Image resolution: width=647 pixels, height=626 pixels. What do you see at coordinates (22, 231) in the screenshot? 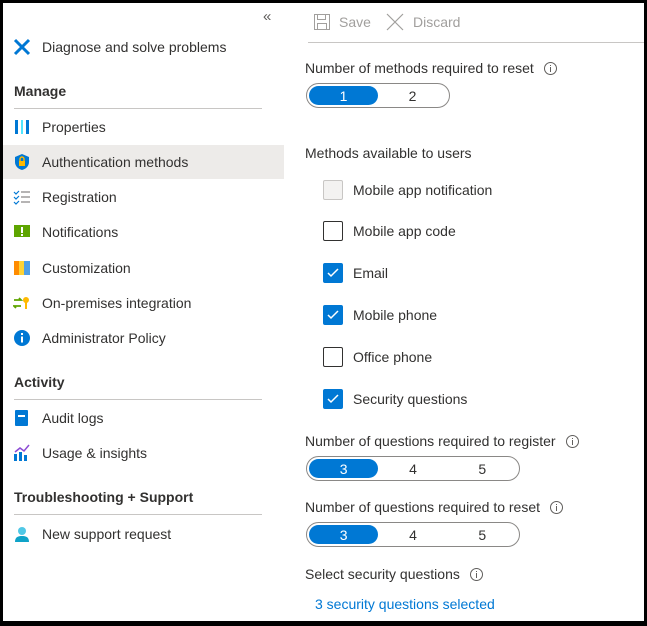
I see `notification-icon` at bounding box center [22, 231].